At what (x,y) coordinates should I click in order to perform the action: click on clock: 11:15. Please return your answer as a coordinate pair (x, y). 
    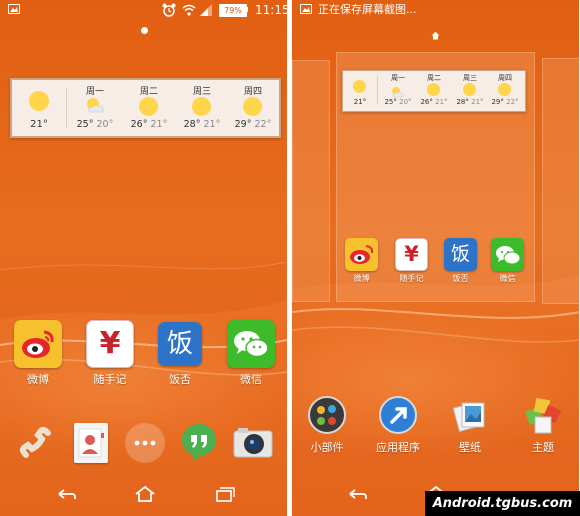
    Looking at the image, I should click on (271, 10).